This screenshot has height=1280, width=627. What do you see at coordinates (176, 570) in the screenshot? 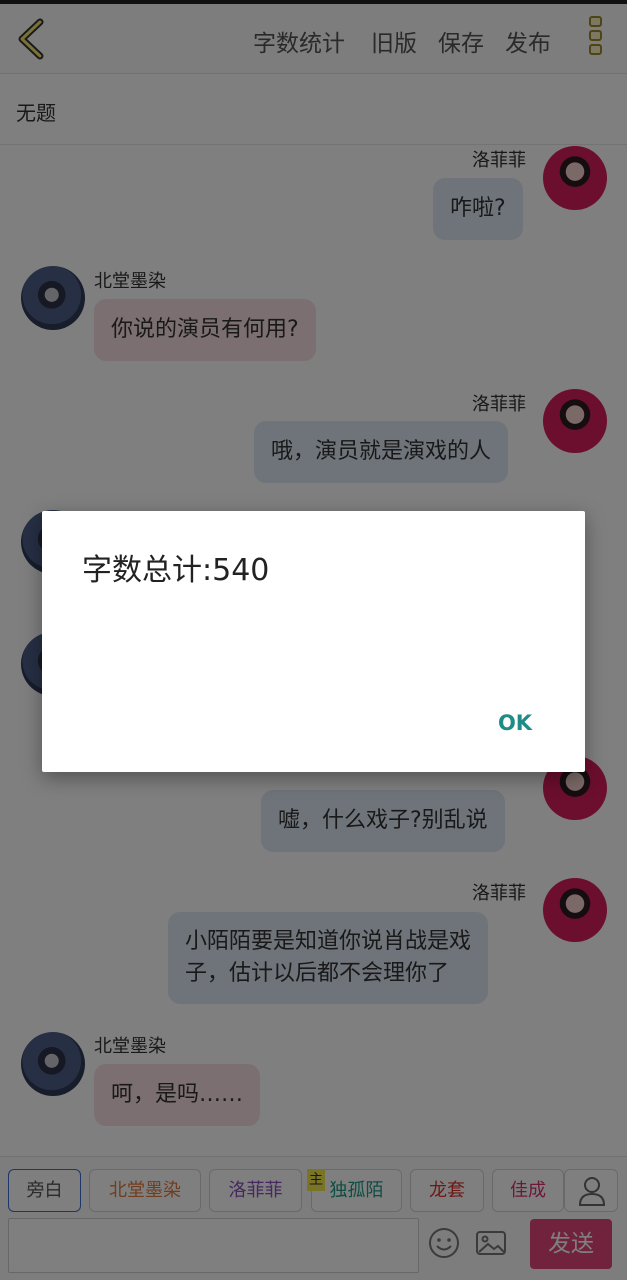
I see `dialog-message: 字数总计:540` at bounding box center [176, 570].